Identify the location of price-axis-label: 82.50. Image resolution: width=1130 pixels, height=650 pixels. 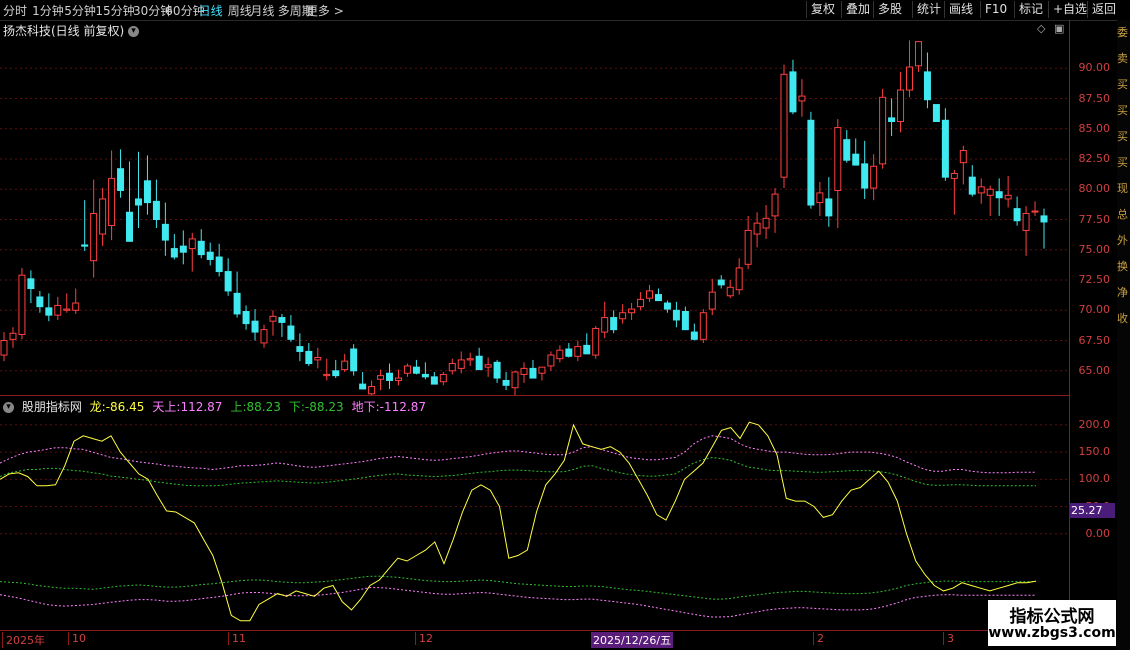
(1094, 159).